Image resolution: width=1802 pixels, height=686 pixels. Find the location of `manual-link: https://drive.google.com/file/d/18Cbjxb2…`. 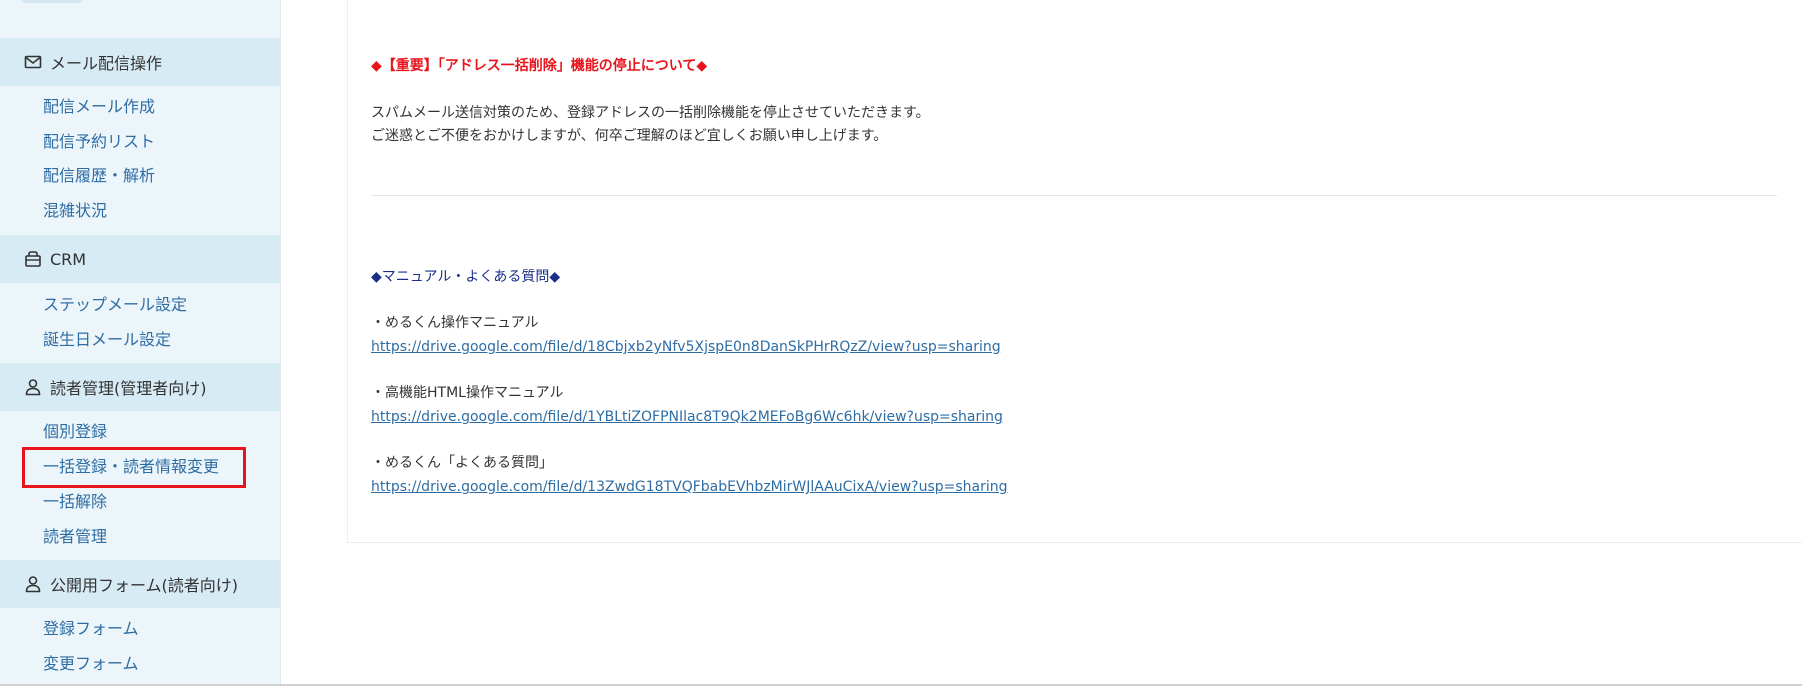

manual-link: https://drive.google.com/file/d/18Cbjxb2… is located at coordinates (686, 347).